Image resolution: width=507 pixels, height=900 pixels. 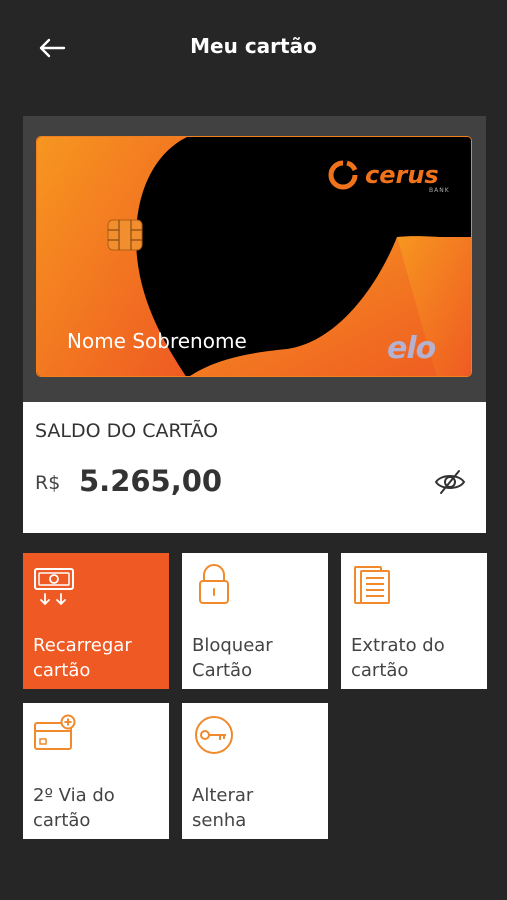 I want to click on recharge-card-tile: Recarregar cartão, so click(x=96, y=621).